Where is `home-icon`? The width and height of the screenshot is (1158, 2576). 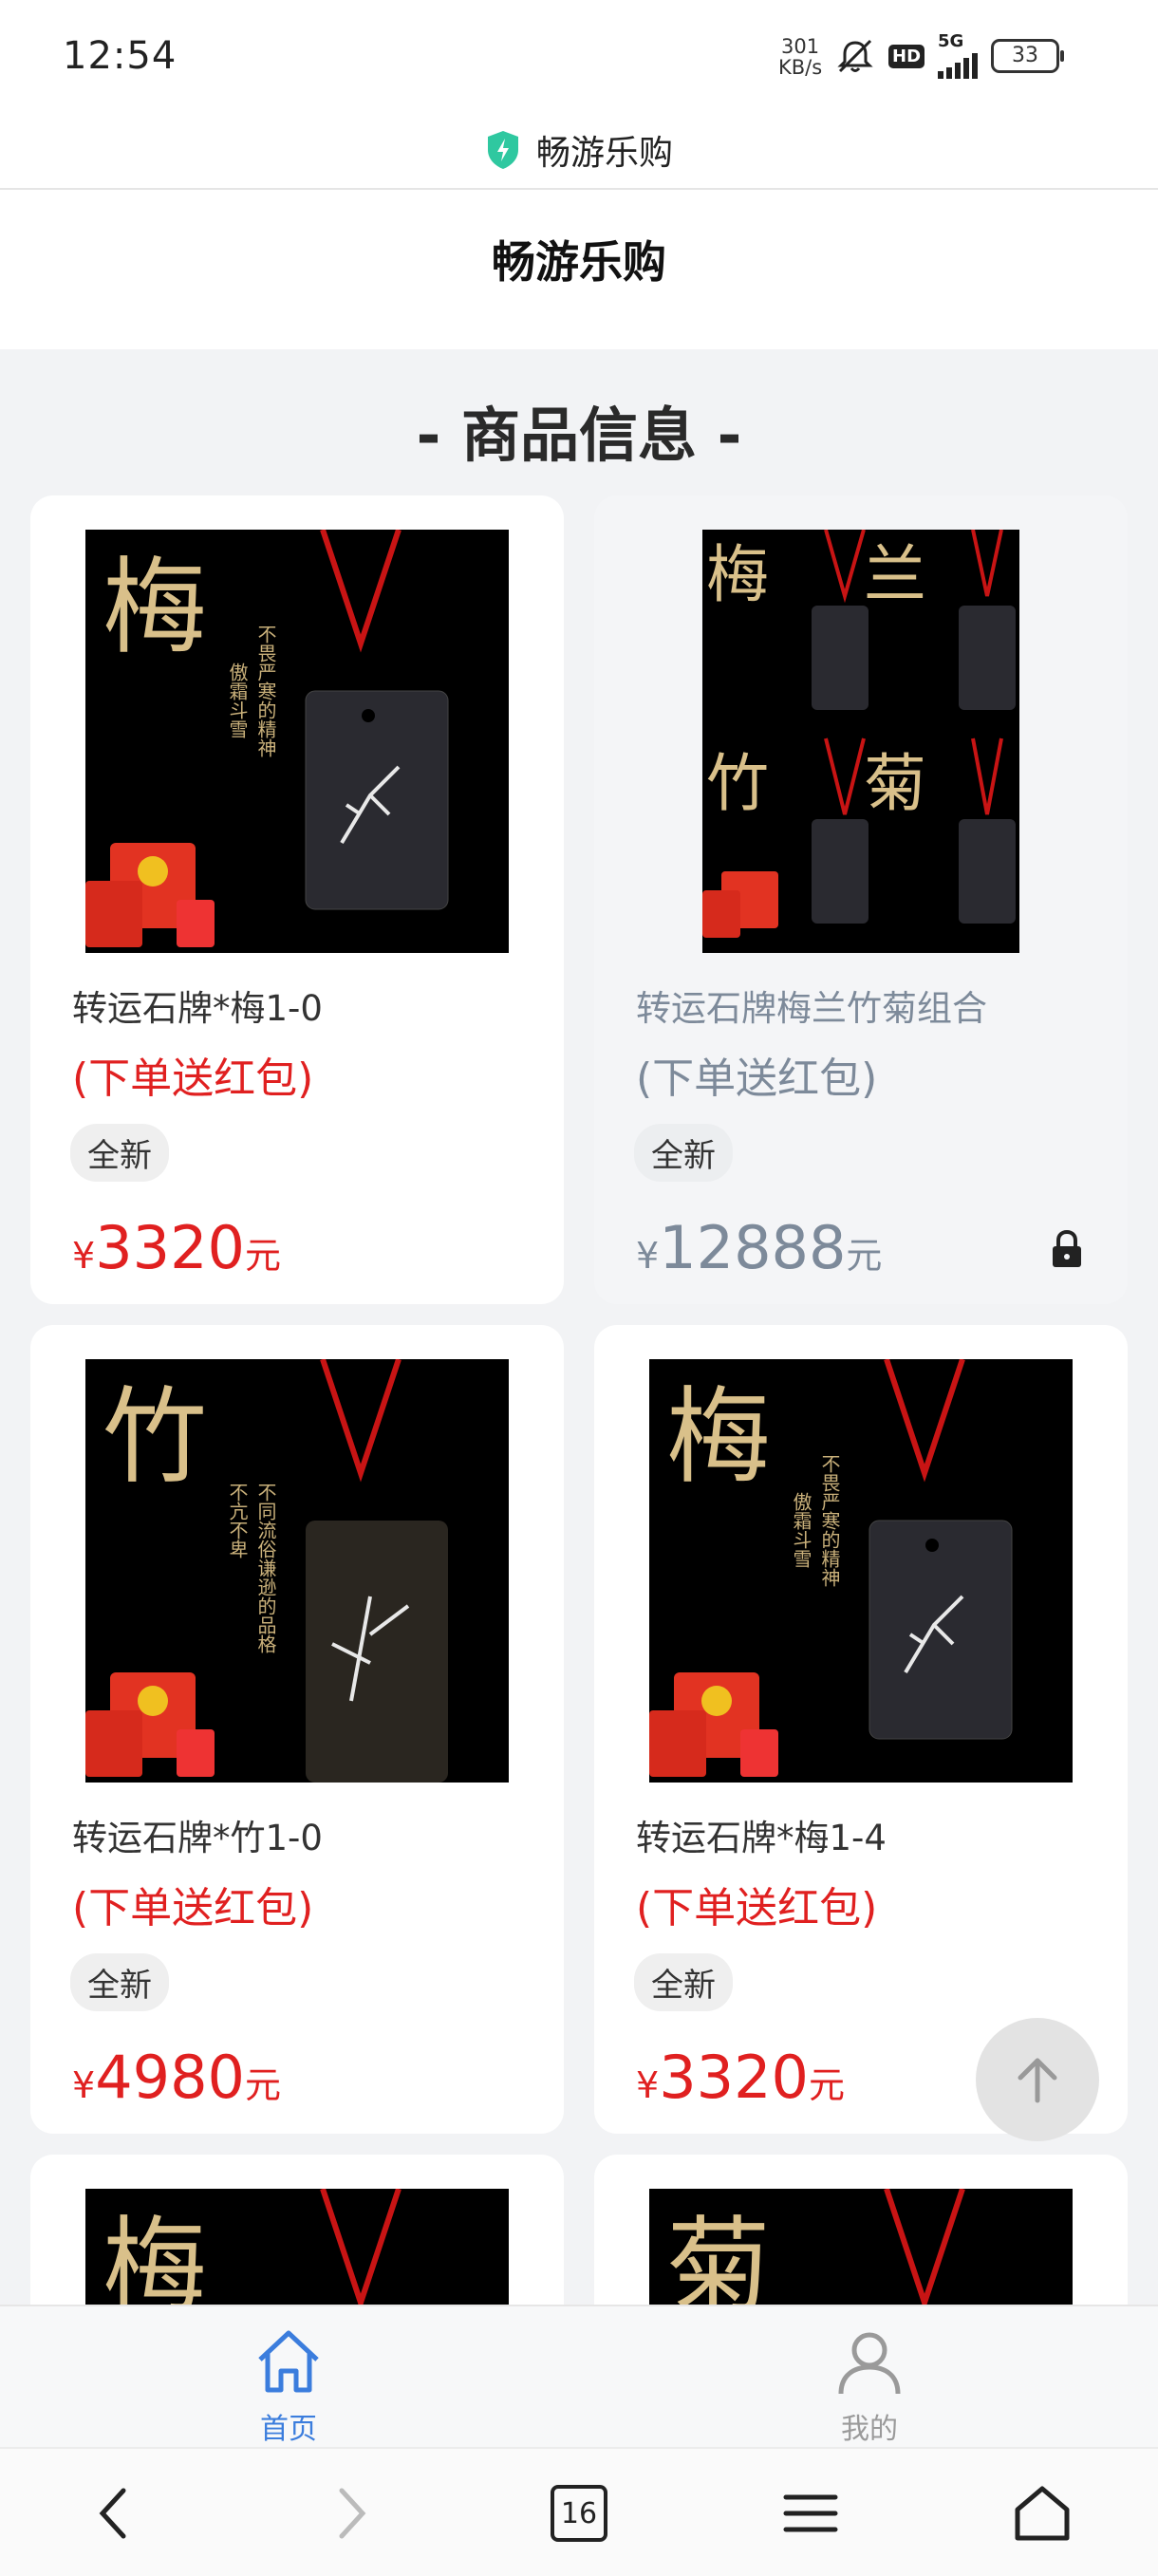 home-icon is located at coordinates (288, 2361).